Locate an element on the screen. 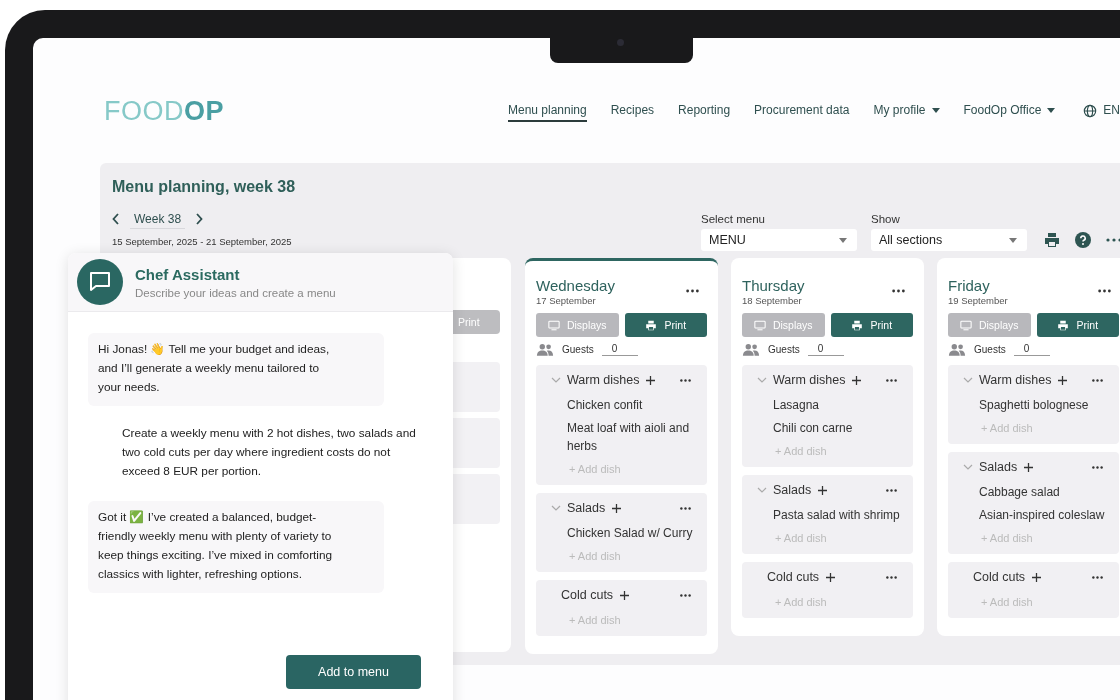  dish-item: Chili con carne is located at coordinates (822, 428).